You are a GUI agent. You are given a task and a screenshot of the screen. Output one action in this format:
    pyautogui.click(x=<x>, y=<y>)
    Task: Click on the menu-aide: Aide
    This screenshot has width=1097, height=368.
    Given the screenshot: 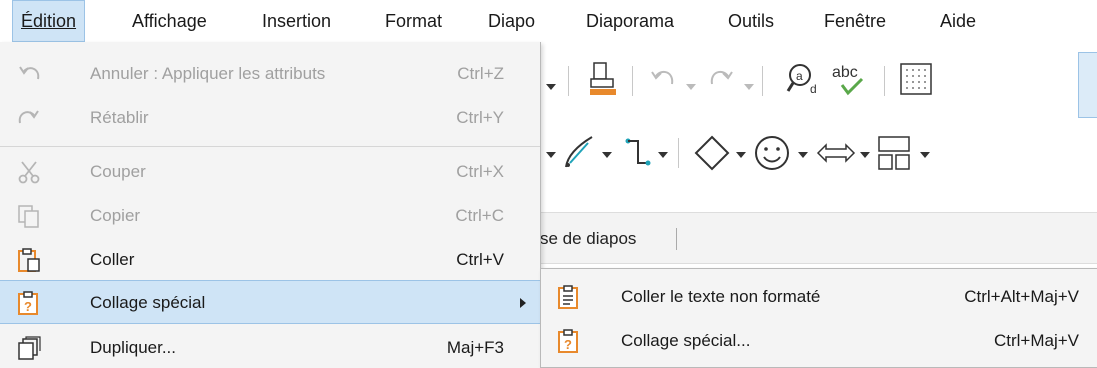 What is the action you would take?
    pyautogui.click(x=958, y=21)
    